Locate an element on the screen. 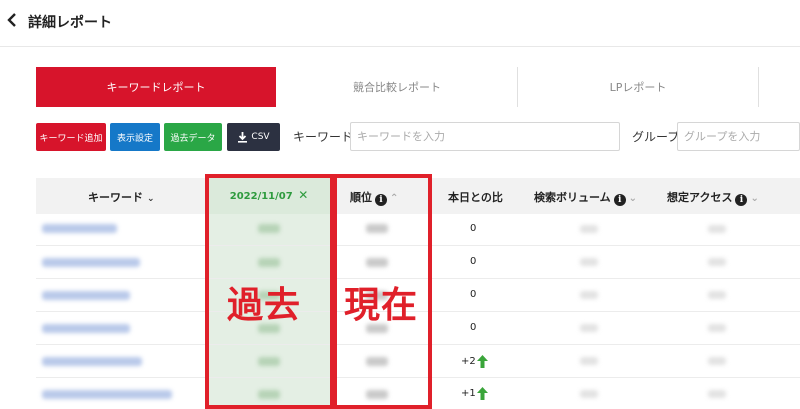 Image resolution: width=800 pixels, height=409 pixels. group-filter-label: グループ is located at coordinates (656, 137).